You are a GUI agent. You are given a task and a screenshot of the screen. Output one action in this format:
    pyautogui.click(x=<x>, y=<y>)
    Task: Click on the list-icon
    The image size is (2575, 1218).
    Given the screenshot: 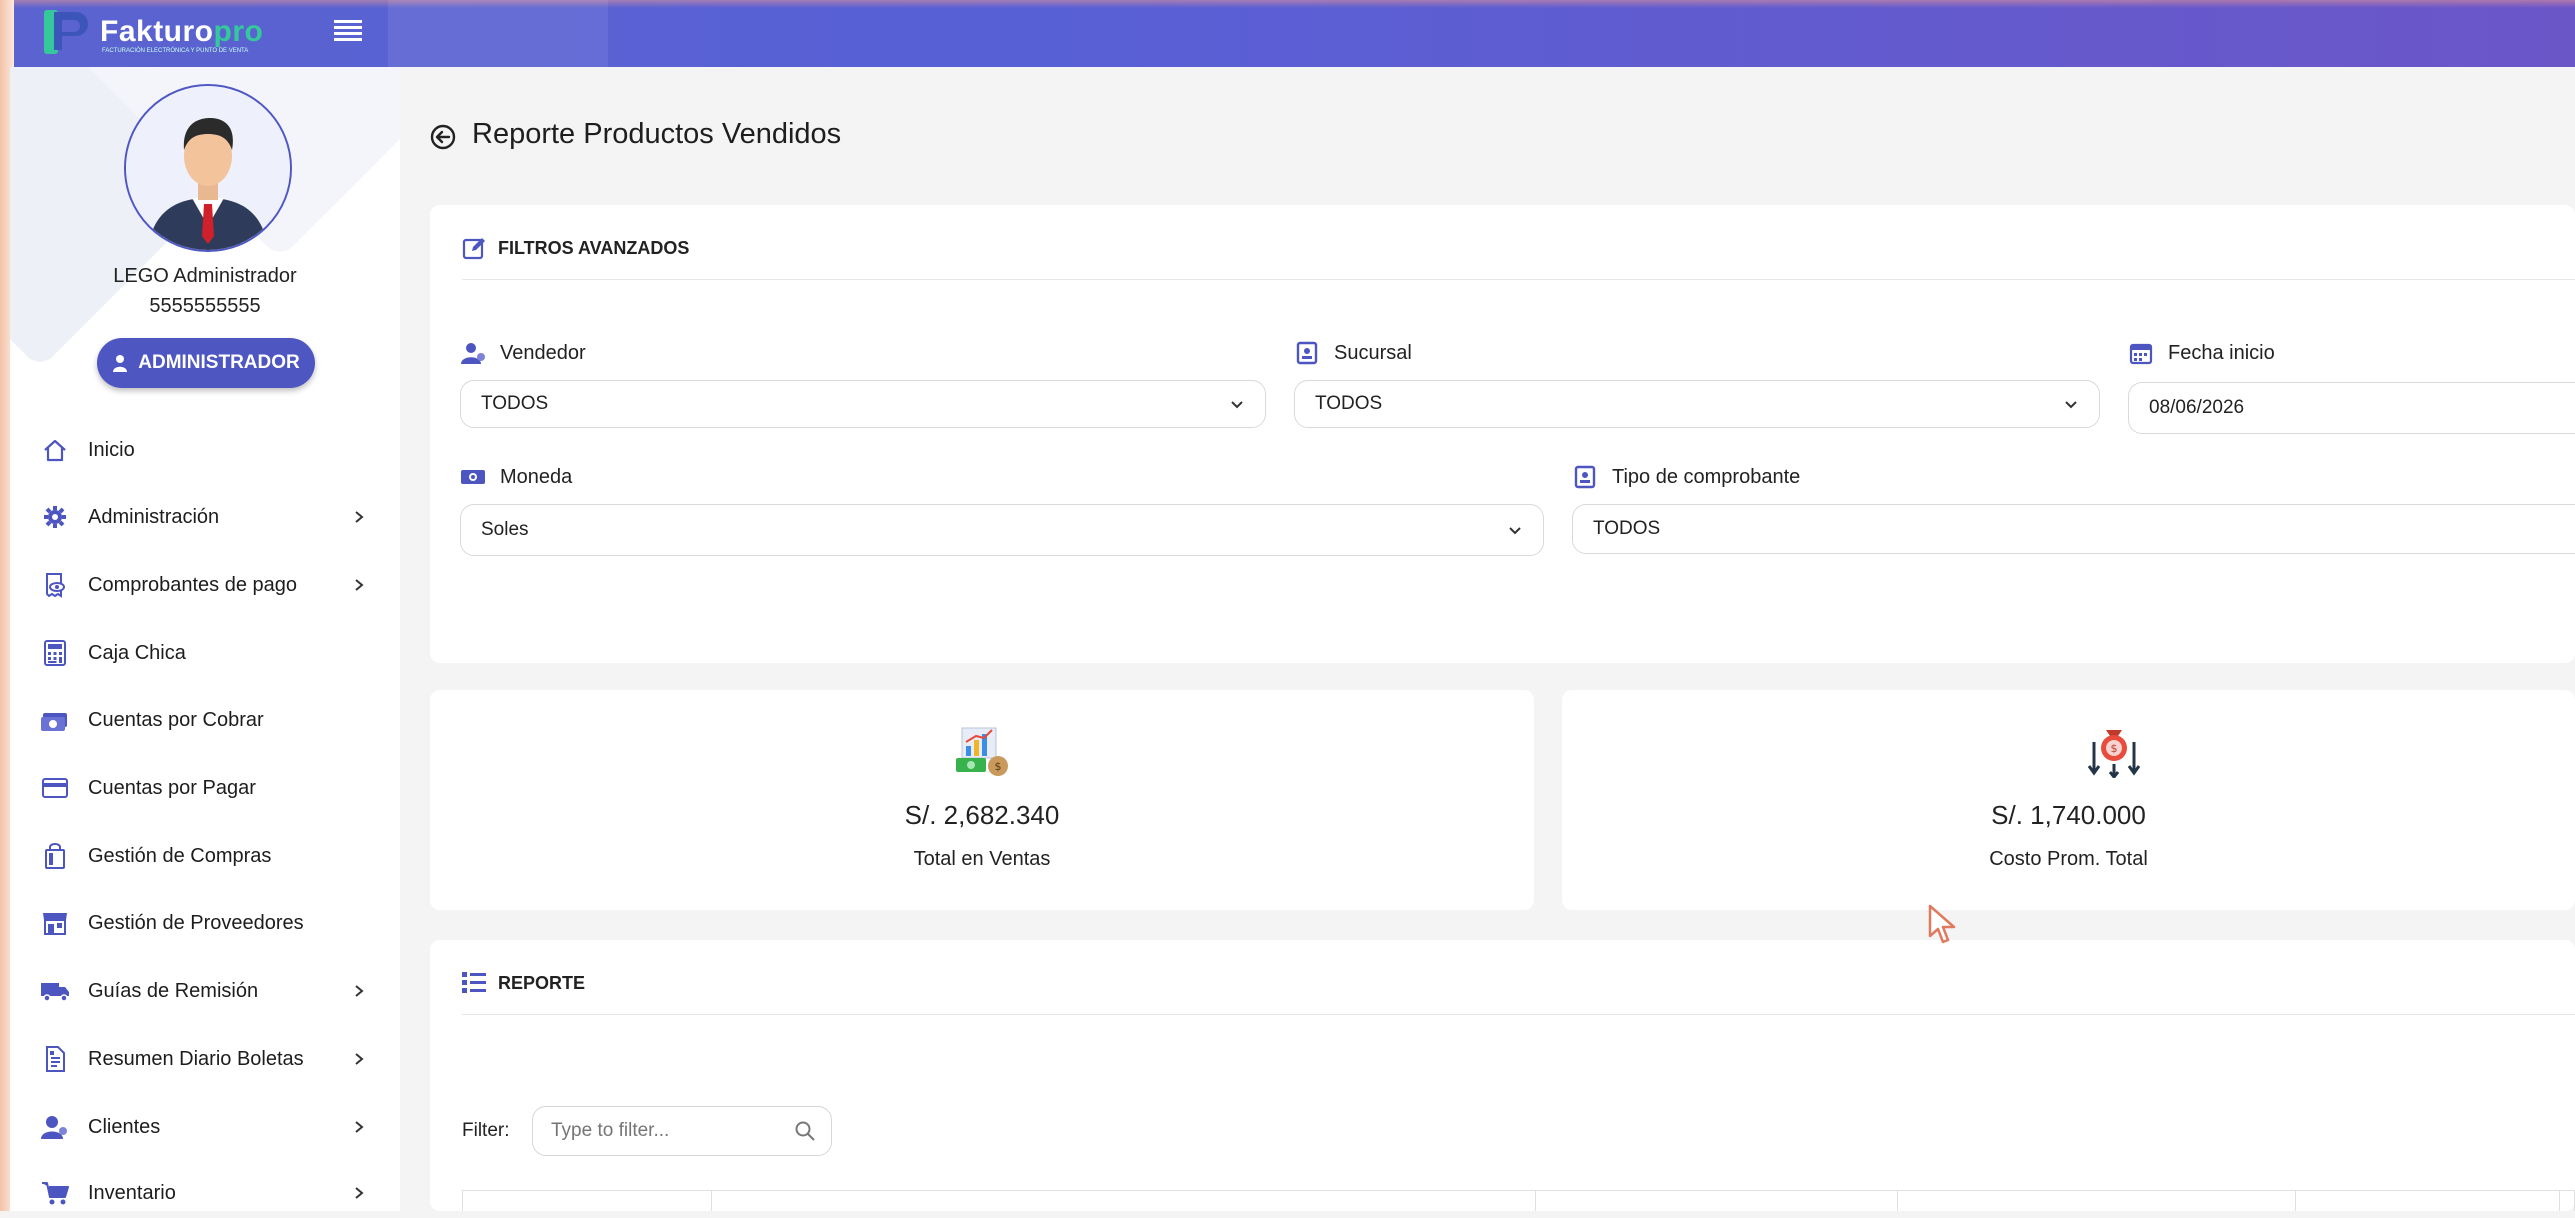 What is the action you would take?
    pyautogui.click(x=474, y=982)
    